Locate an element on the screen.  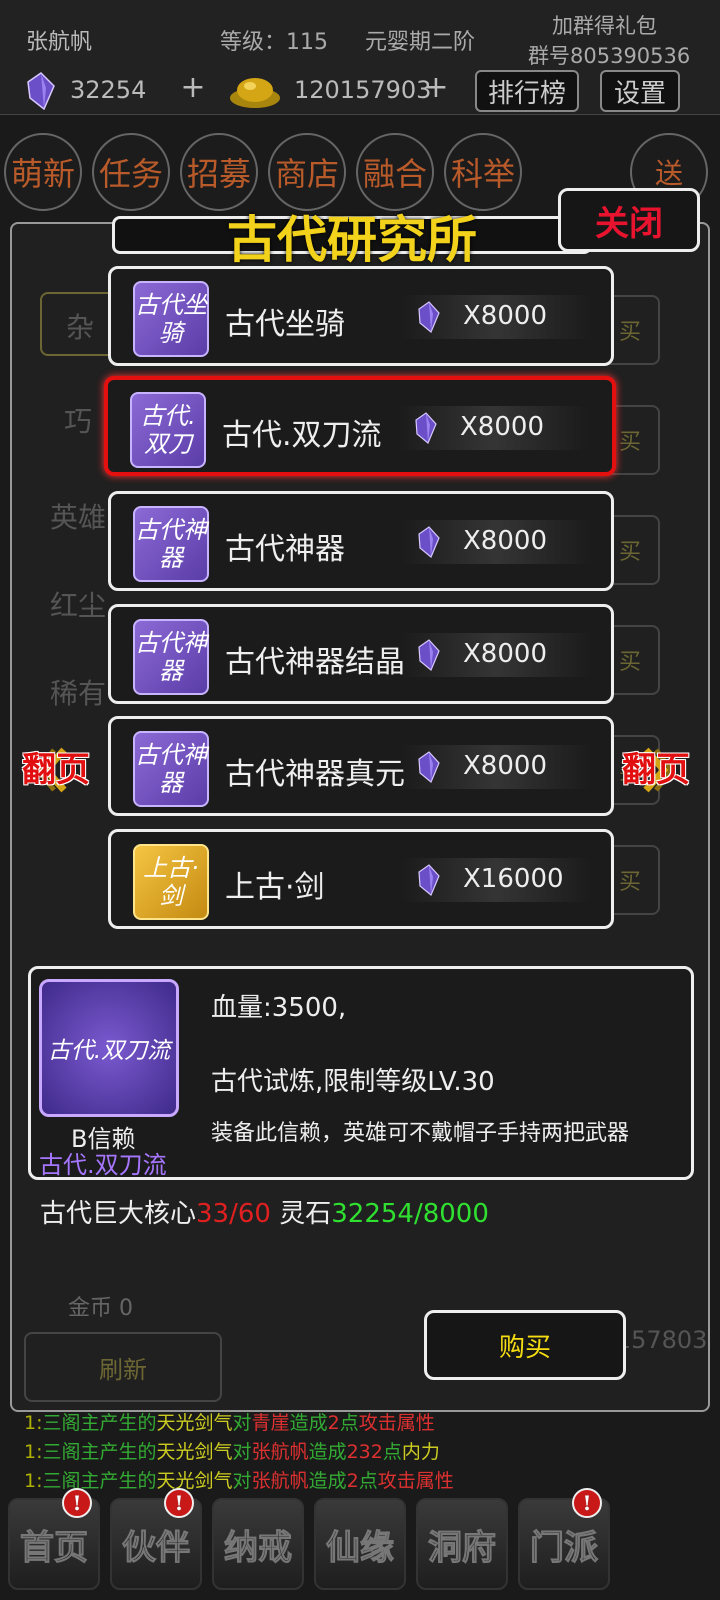
shop-item-row-selected: 古代.双刀 古代.双刀流 X8000 is located at coordinates (360, 426).